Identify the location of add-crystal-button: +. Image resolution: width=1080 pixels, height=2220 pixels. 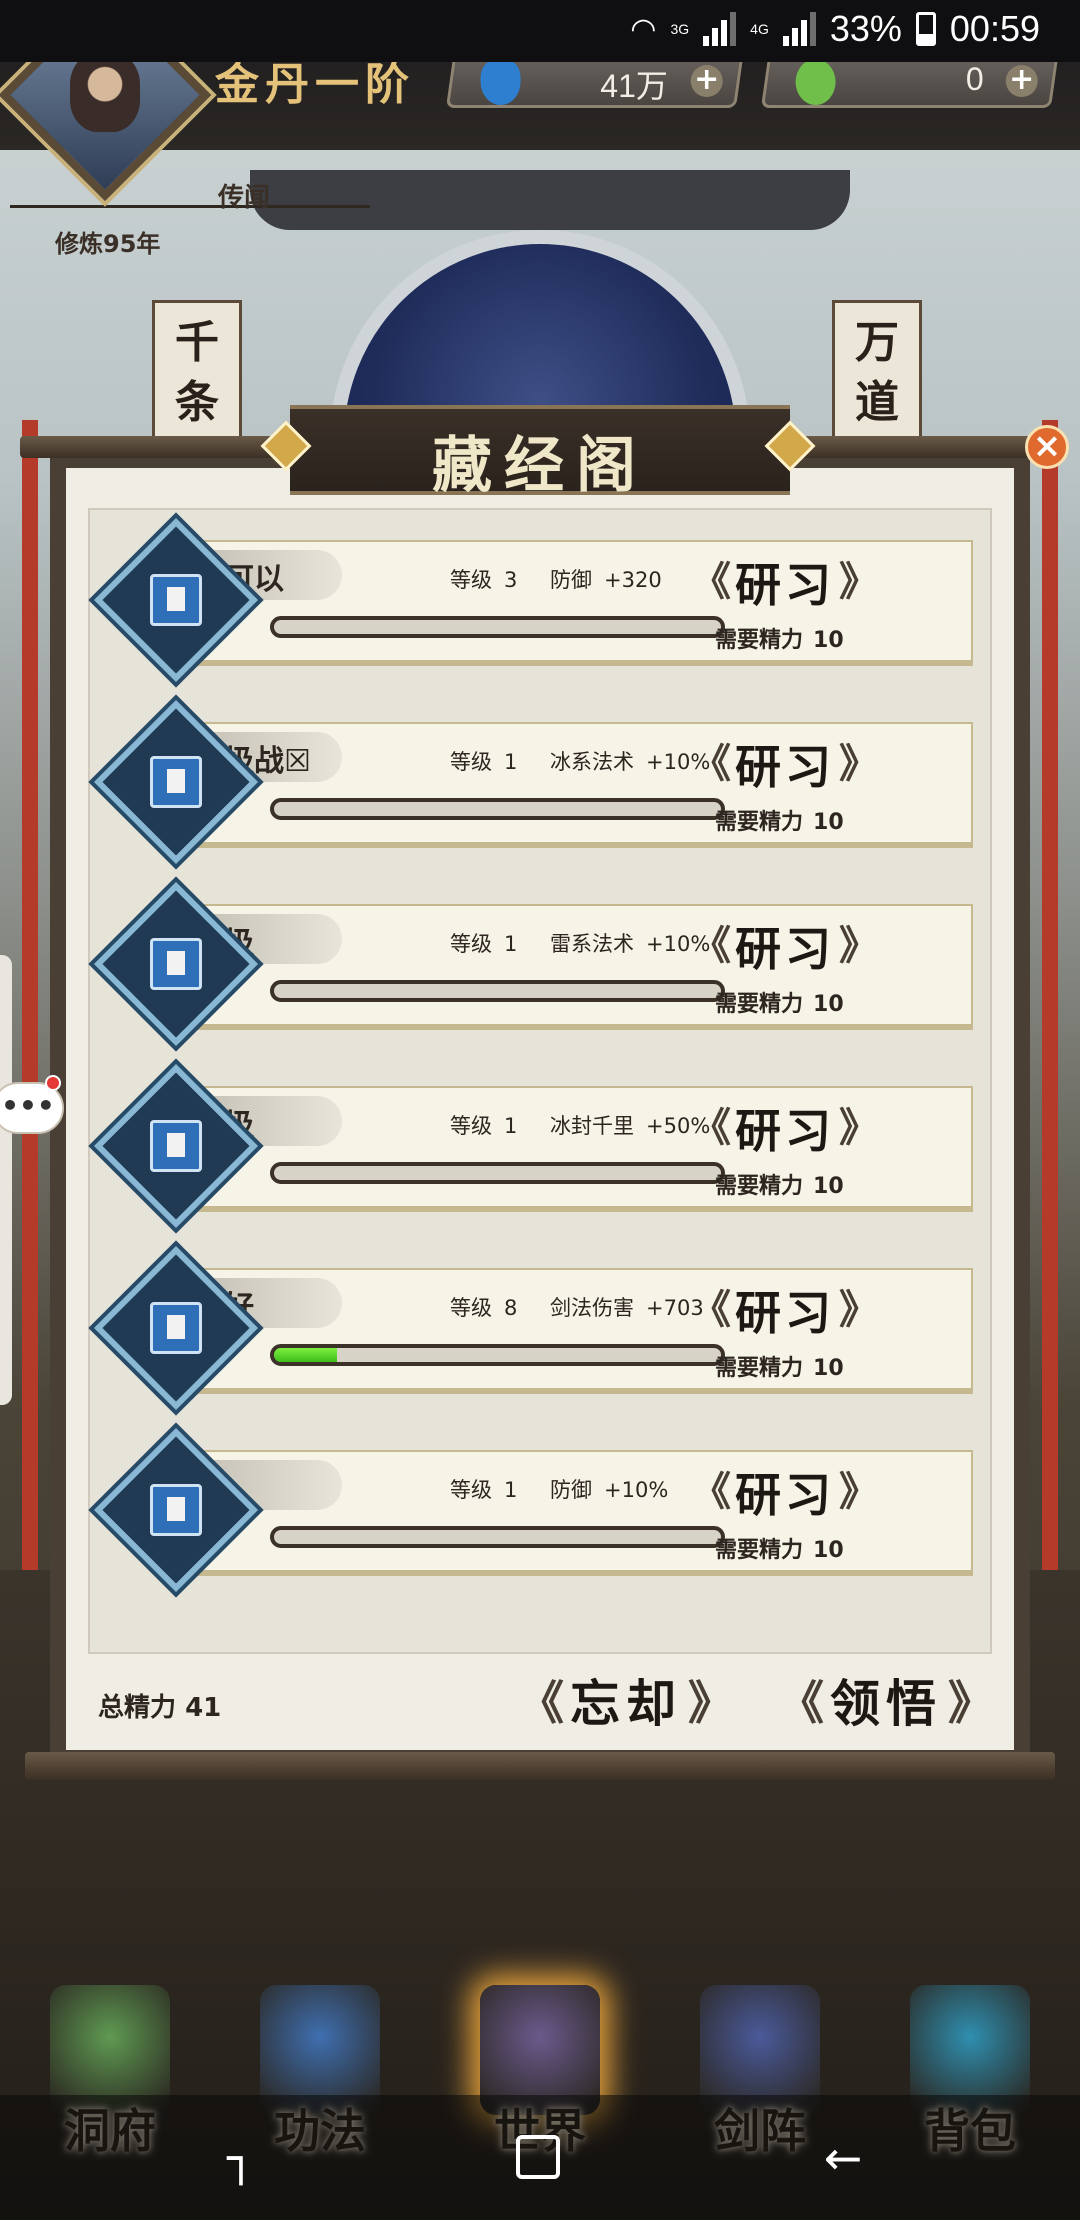
(706, 79).